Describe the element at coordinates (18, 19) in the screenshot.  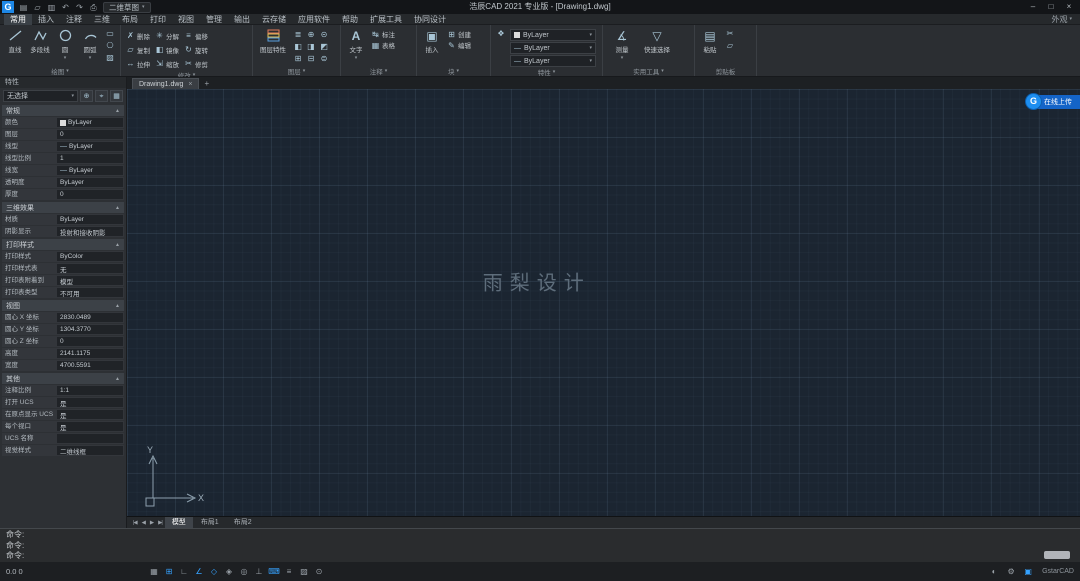
I see `tab-home: 常用` at that location.